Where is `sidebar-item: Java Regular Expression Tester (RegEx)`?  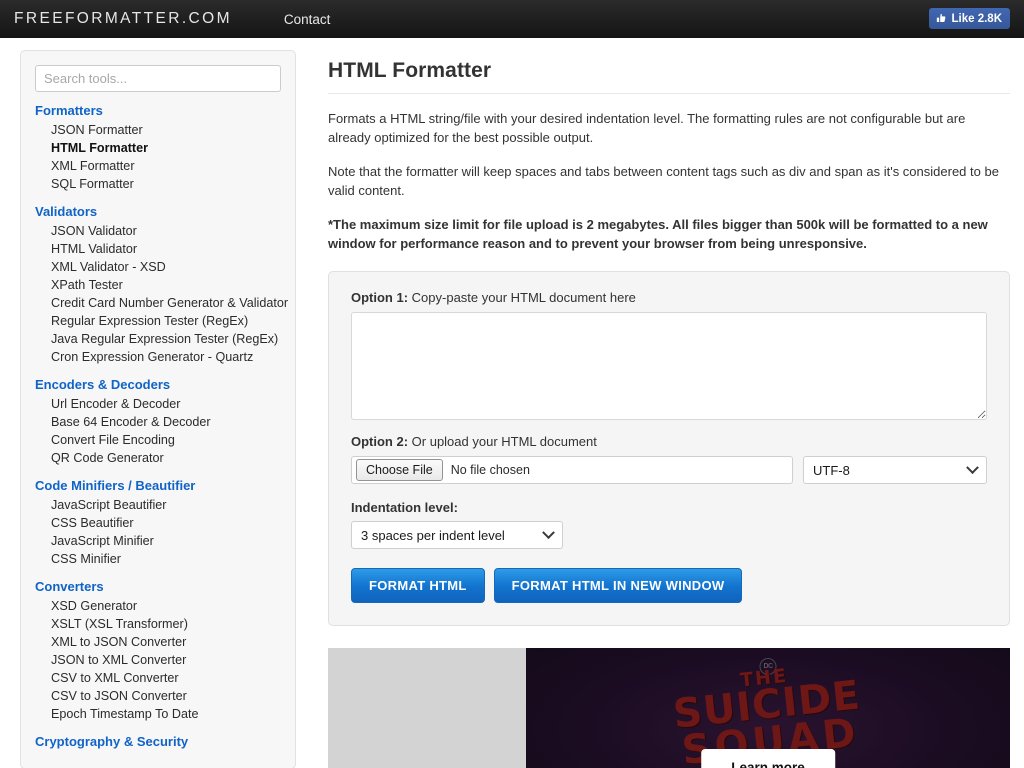 sidebar-item: Java Regular Expression Tester (RegEx) is located at coordinates (158, 339).